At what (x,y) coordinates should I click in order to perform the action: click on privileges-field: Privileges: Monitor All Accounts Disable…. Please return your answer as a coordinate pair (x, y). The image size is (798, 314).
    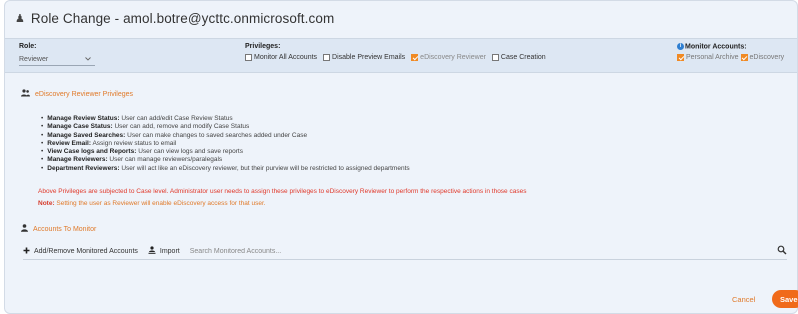
    Looking at the image, I should click on (397, 52).